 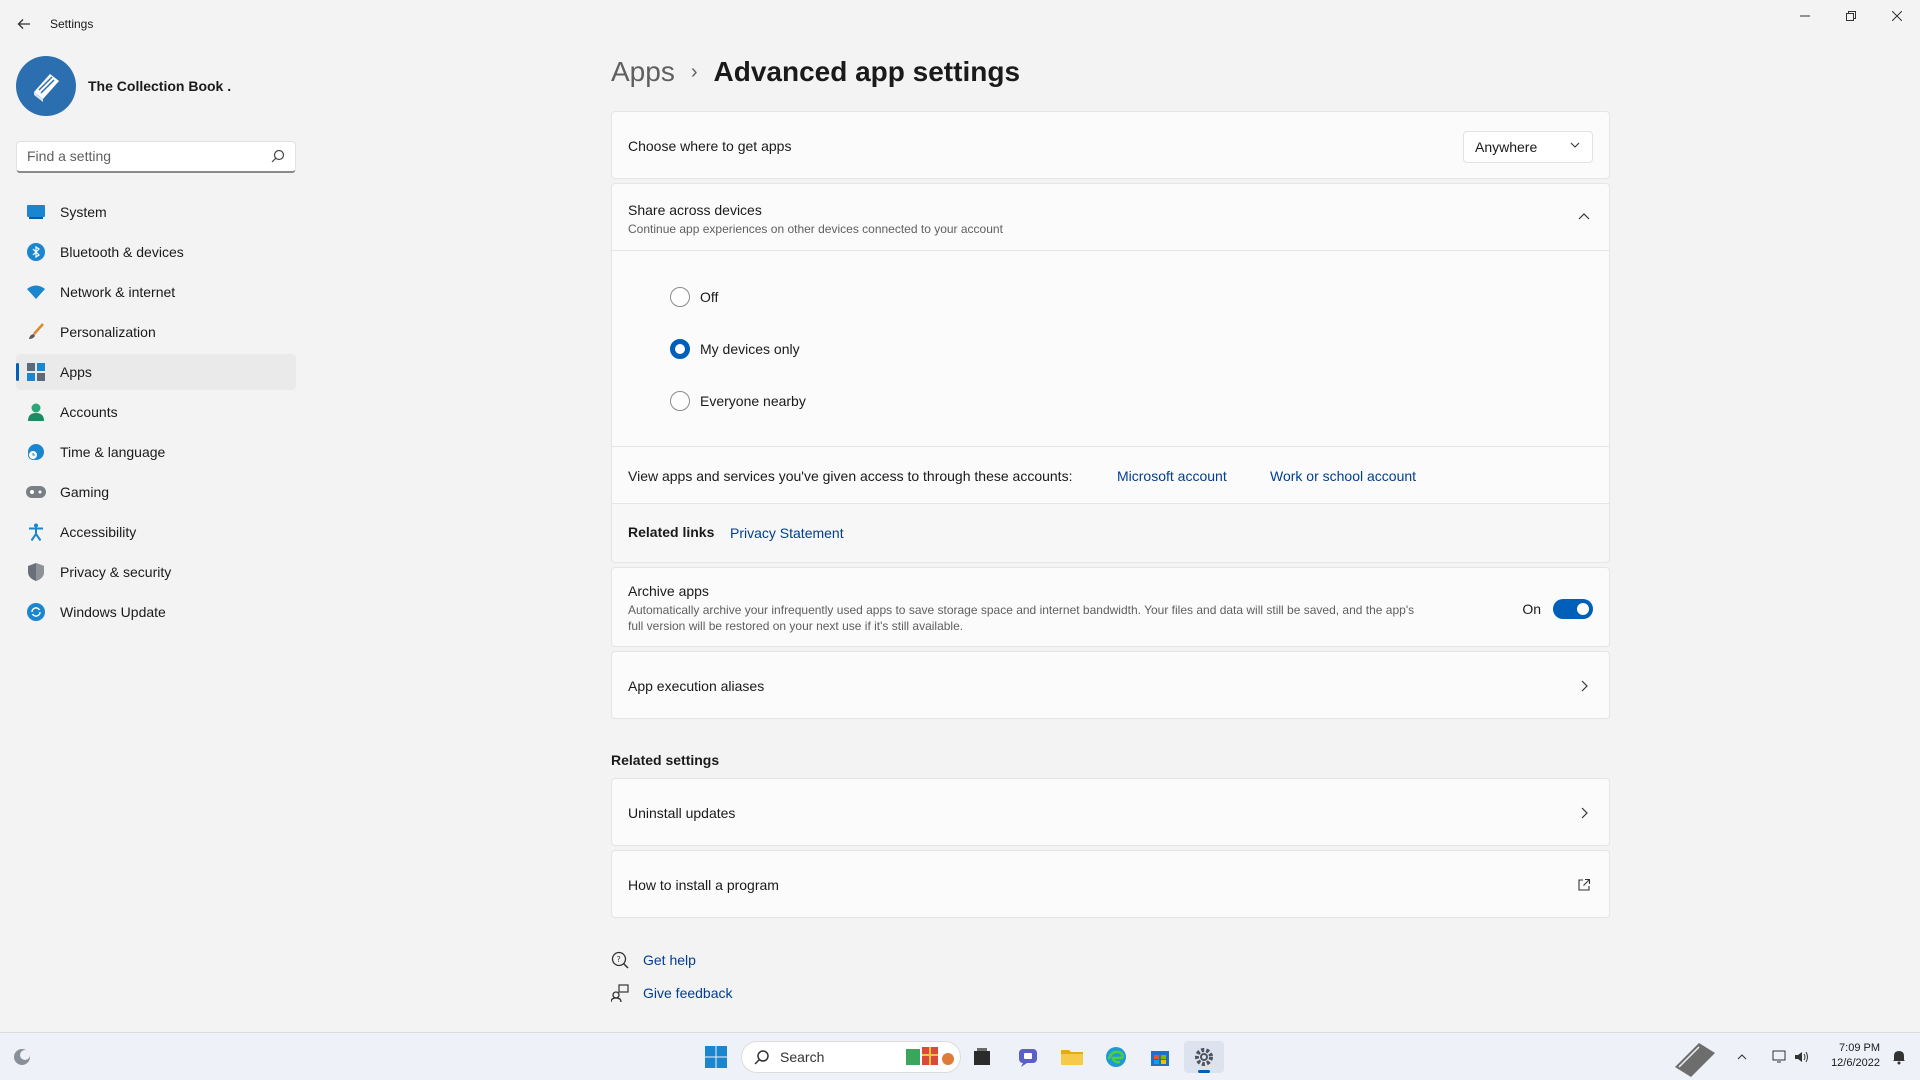 What do you see at coordinates (1110, 685) in the screenshot?
I see `app-execution-aliases-row: App execution aliases` at bounding box center [1110, 685].